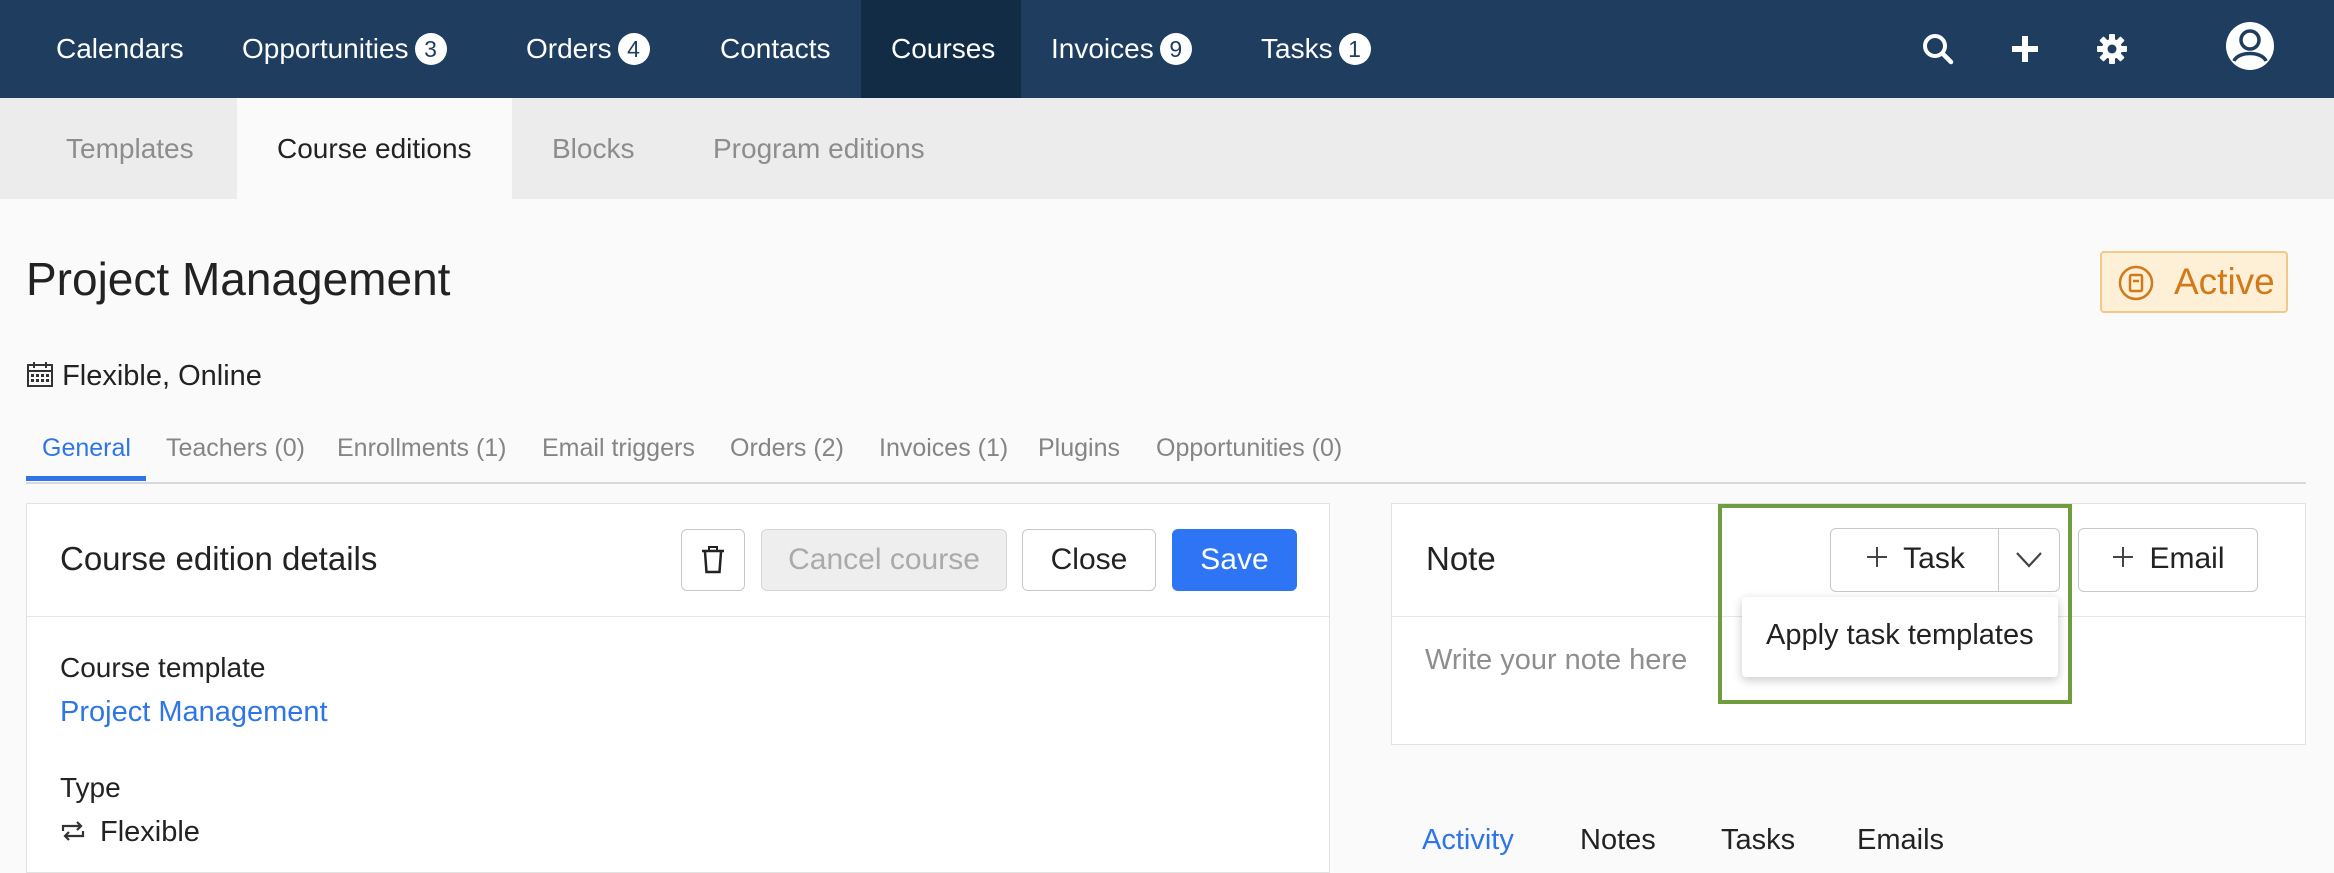 This screenshot has width=2334, height=873. I want to click on tab-email-triggers: Email triggers, so click(618, 448).